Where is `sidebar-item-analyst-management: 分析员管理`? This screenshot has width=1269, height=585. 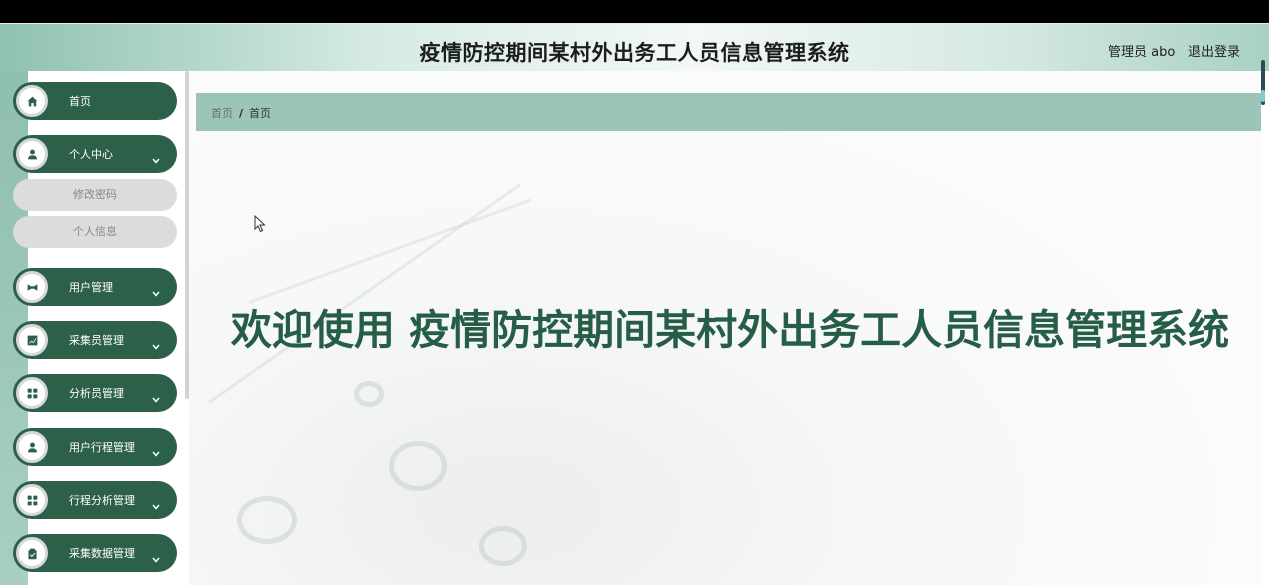 sidebar-item-analyst-management: 分析员管理 is located at coordinates (95, 393).